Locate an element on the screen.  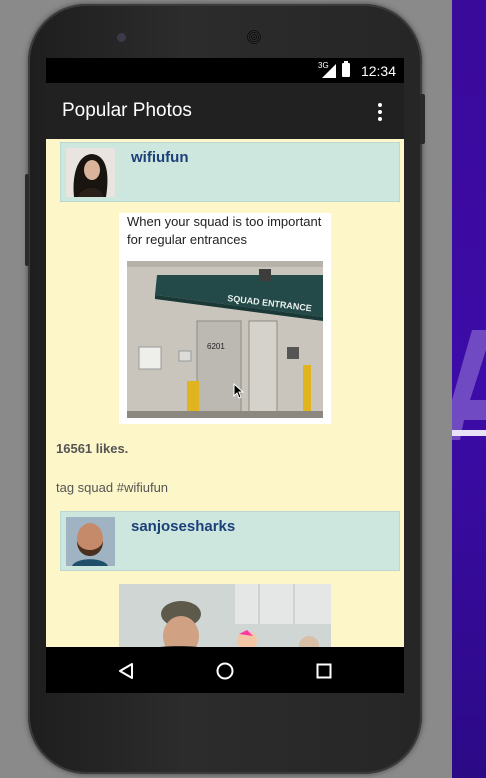
status-bar: 3G 12:34 is located at coordinates (225, 70).